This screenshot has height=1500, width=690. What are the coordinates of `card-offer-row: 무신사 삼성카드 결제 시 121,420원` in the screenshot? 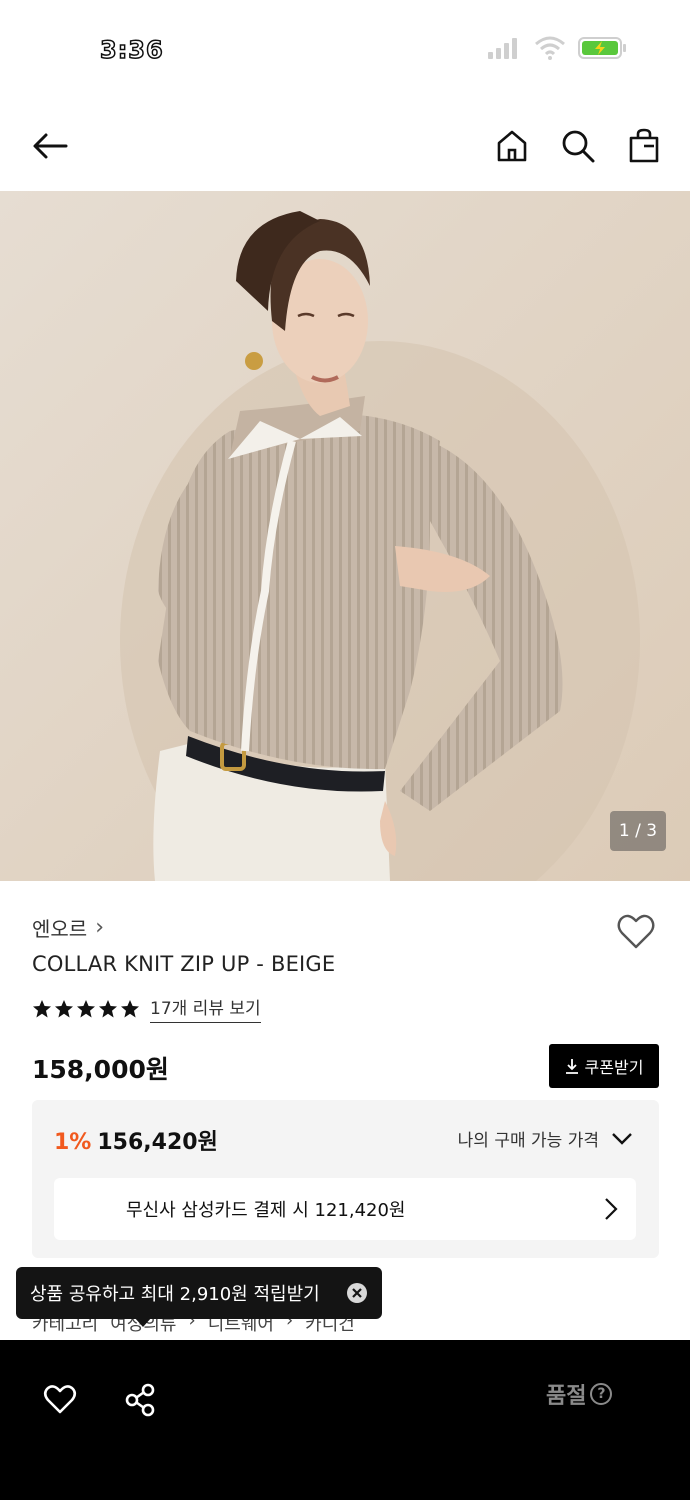 It's located at (345, 1209).